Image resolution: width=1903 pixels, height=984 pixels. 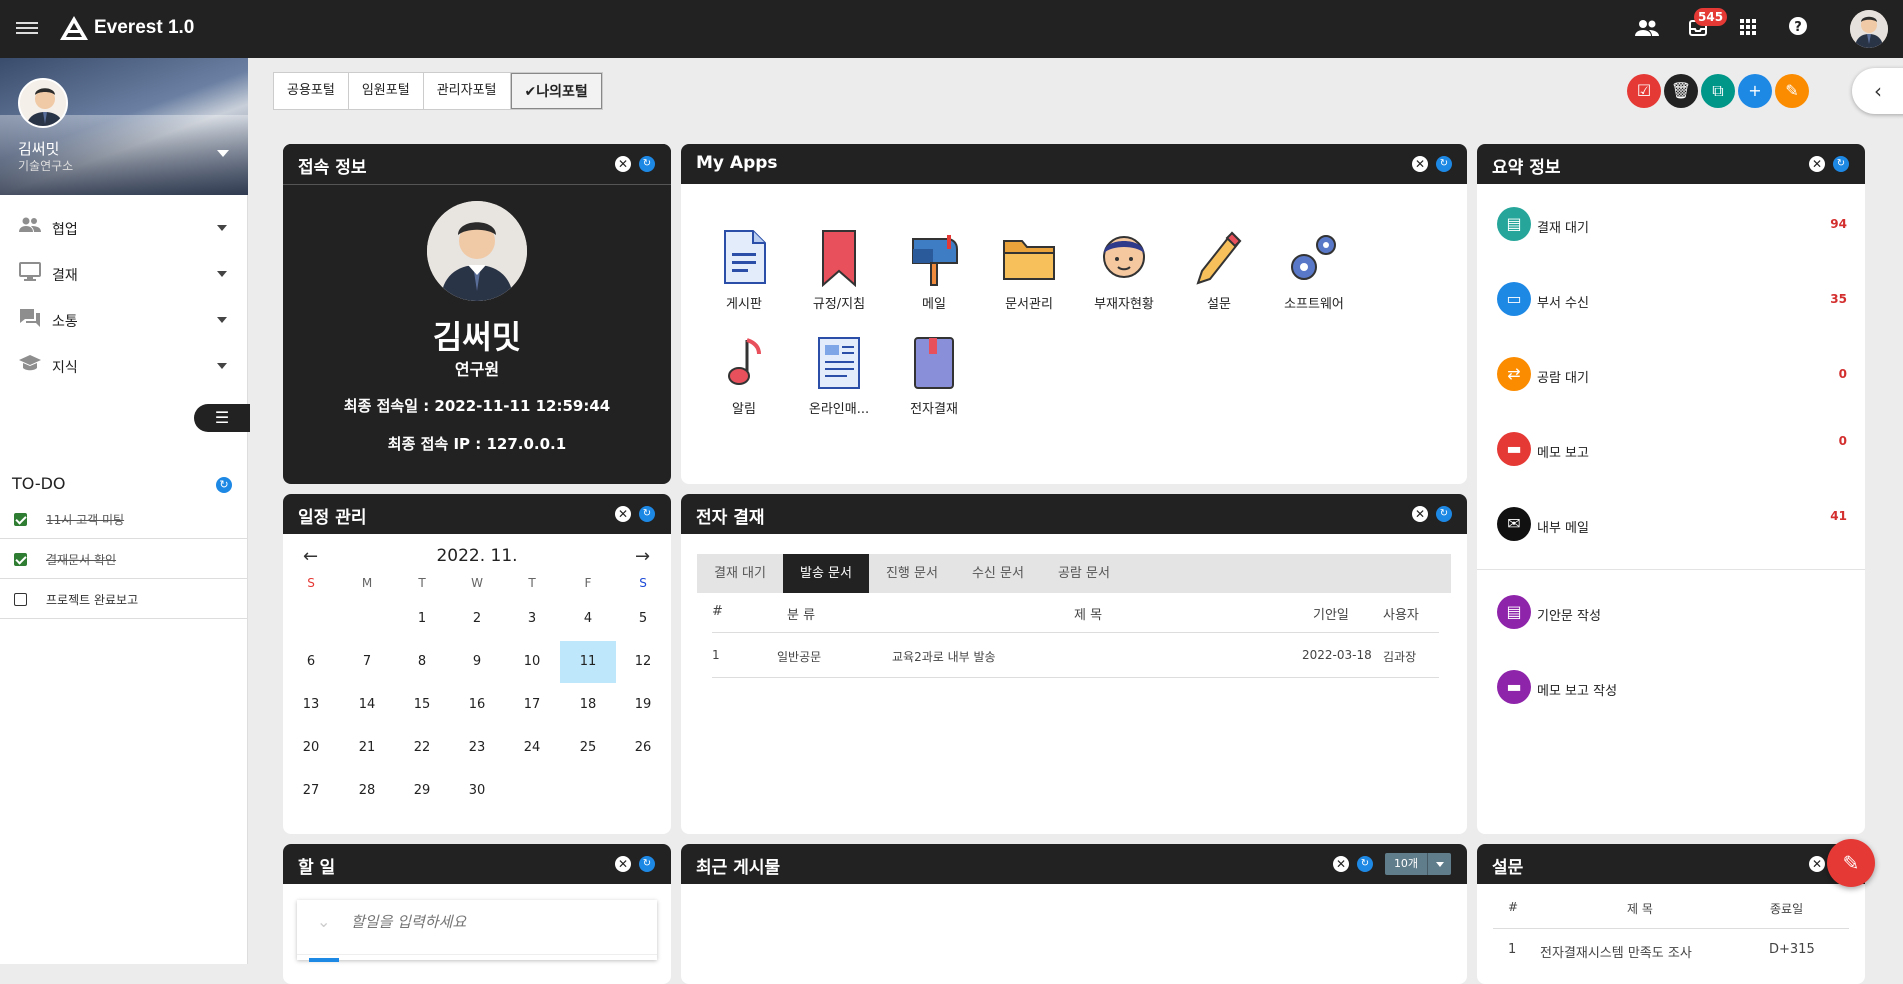 What do you see at coordinates (477, 619) in the screenshot?
I see `calendar-day: 2` at bounding box center [477, 619].